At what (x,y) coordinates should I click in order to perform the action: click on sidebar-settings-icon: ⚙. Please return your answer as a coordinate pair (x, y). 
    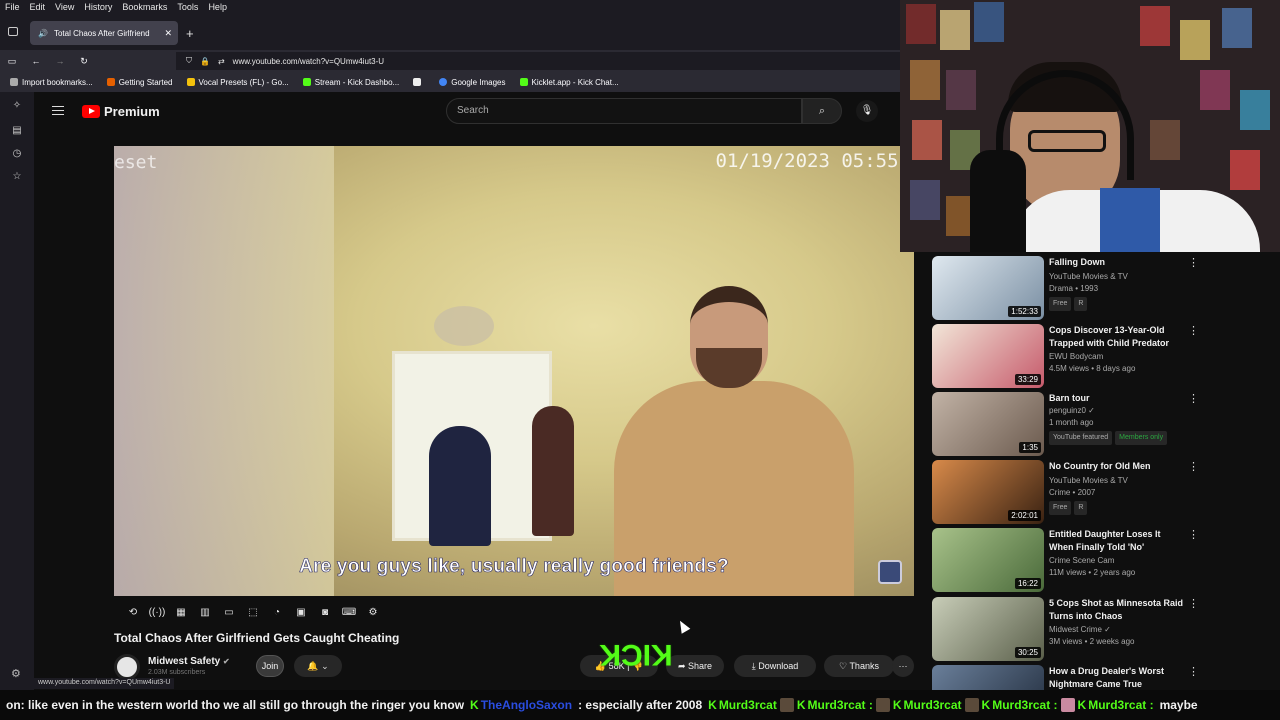
    Looking at the image, I should click on (16, 673).